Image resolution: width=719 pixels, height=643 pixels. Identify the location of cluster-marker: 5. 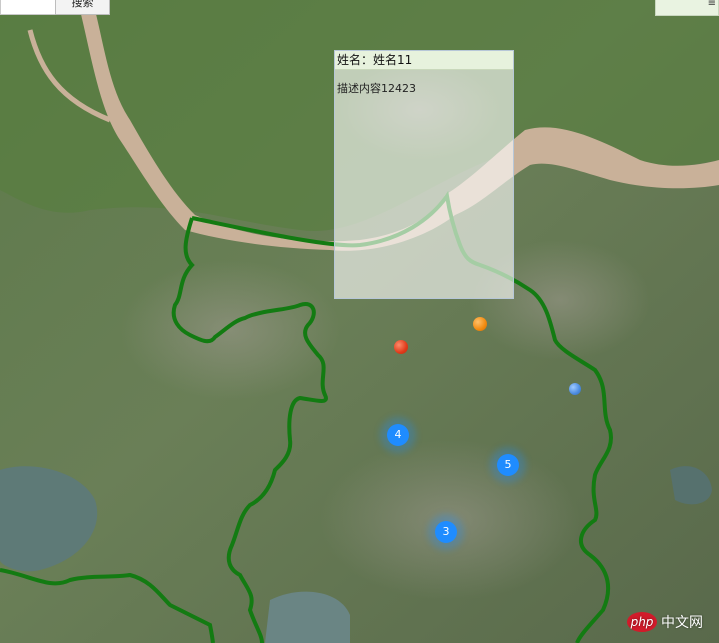
(508, 465).